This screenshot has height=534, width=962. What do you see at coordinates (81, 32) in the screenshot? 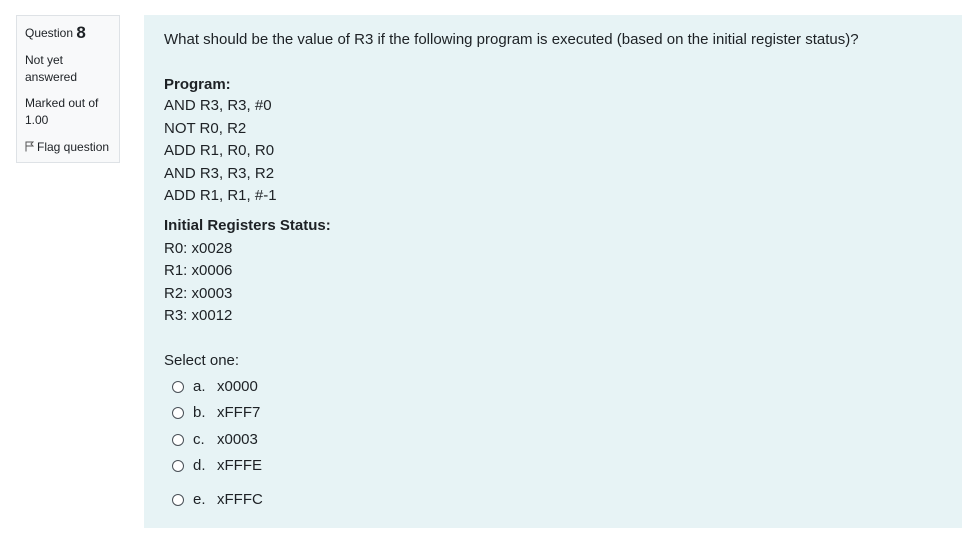
I see `question-number: 8` at bounding box center [81, 32].